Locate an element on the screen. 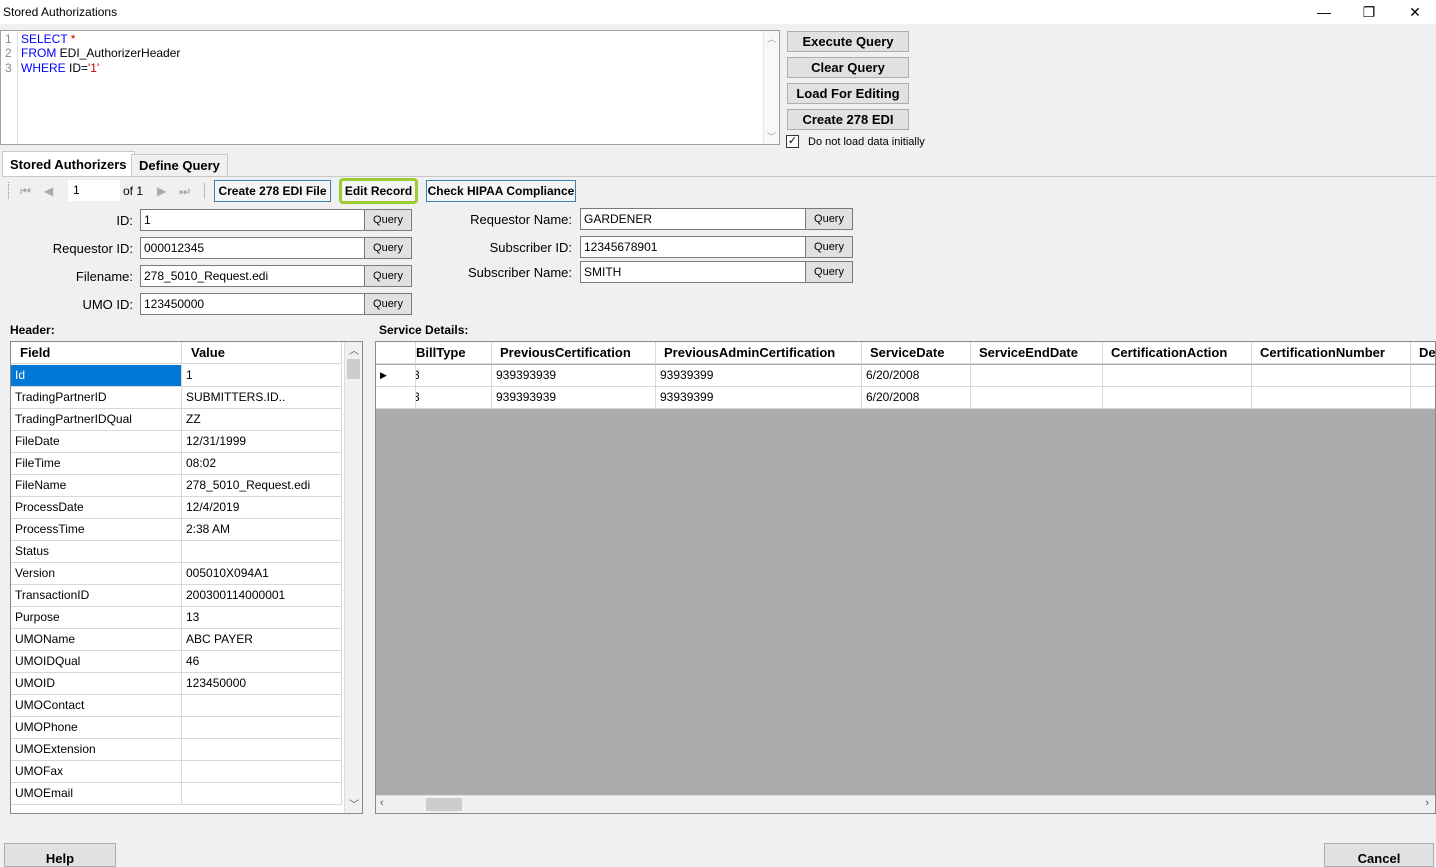 The width and height of the screenshot is (1436, 867). table-row: UMOExtension is located at coordinates (176, 750).